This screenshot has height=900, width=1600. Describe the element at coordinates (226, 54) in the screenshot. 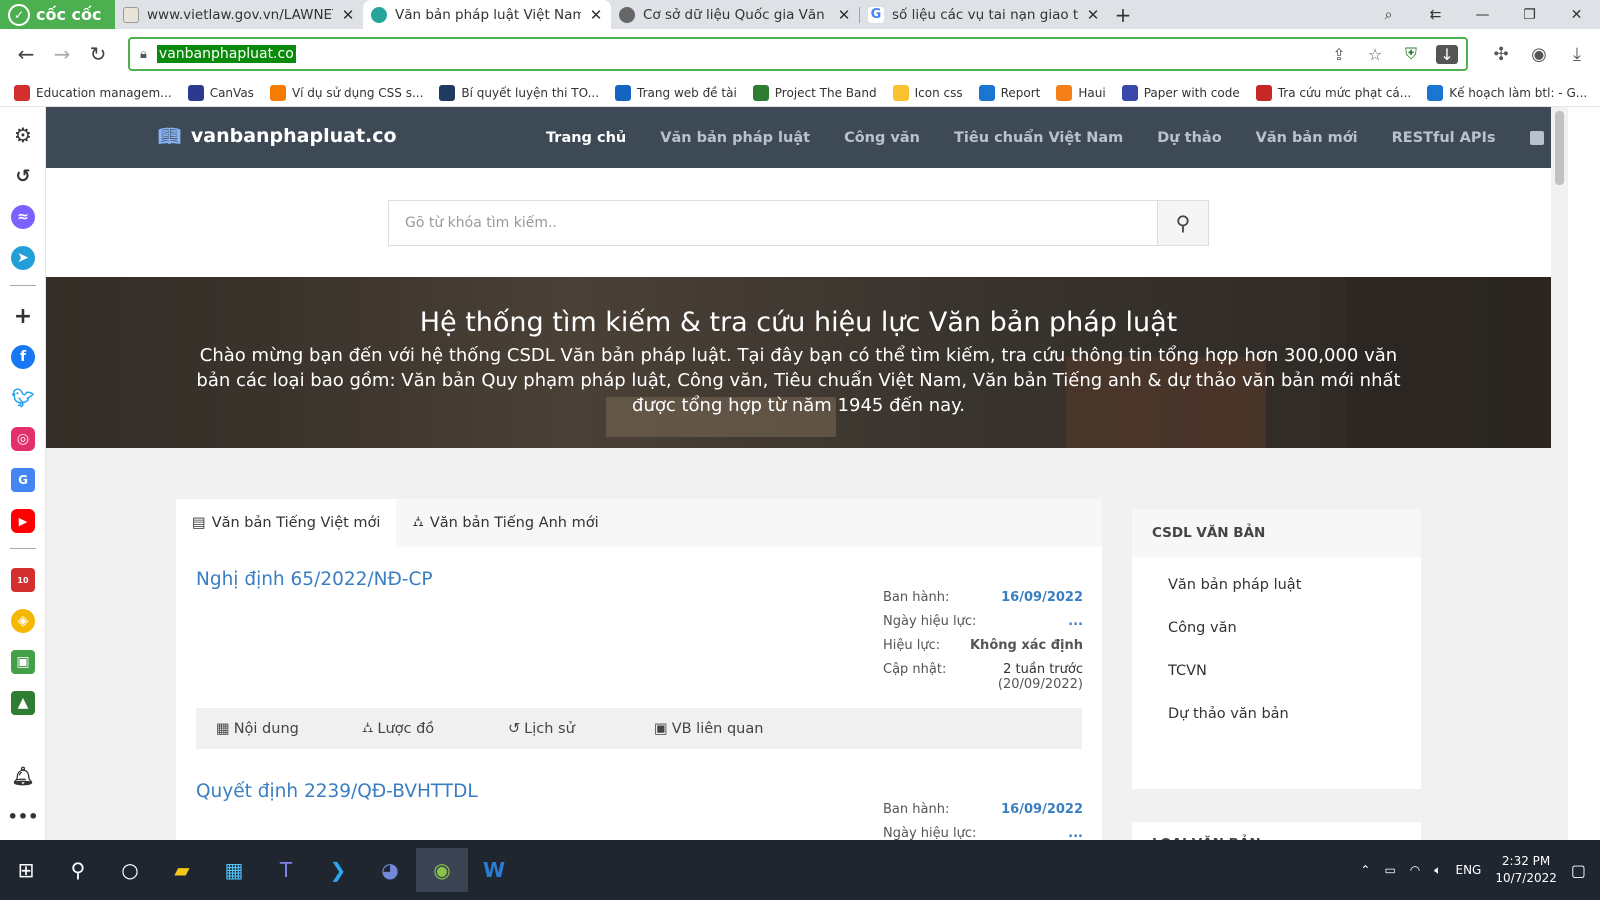

I see `url-text: vanbanphapluat.co` at that location.